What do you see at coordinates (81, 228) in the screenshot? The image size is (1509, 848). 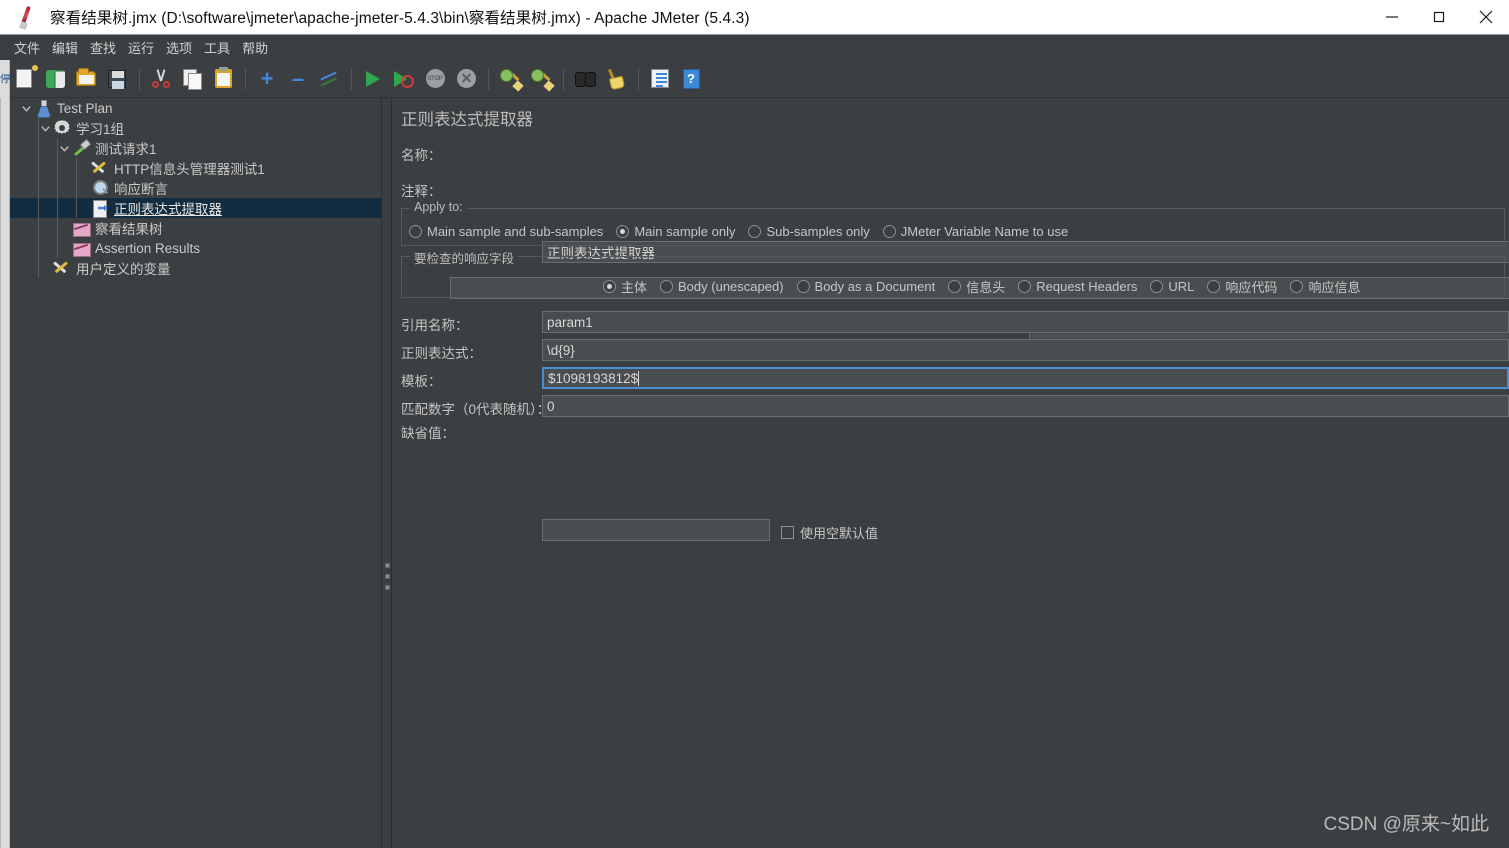 I see `view-results-tree-icon` at bounding box center [81, 228].